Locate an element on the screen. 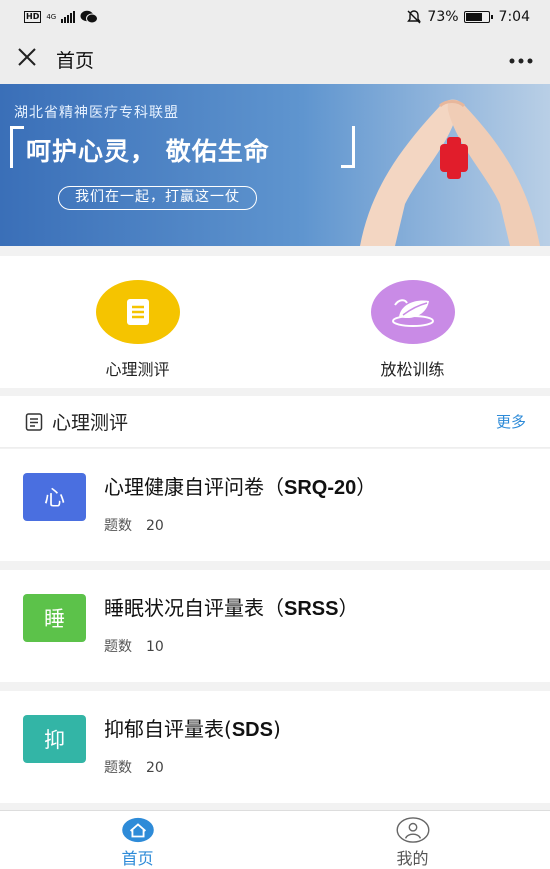 Image resolution: width=550 pixels, height=869 pixels. battery-level is located at coordinates (473, 17).